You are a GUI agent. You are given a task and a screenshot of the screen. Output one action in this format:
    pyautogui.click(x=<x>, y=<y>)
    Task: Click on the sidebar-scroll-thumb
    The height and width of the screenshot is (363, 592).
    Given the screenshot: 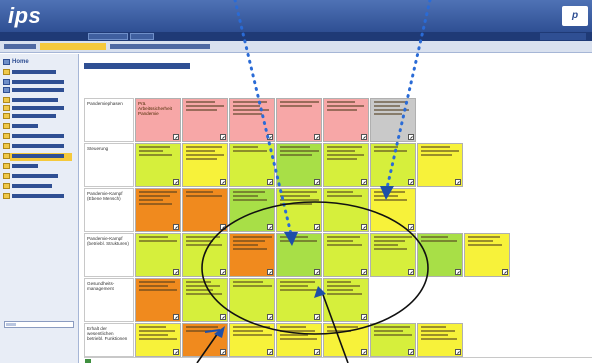 What is the action you would take?
    pyautogui.click(x=11, y=324)
    